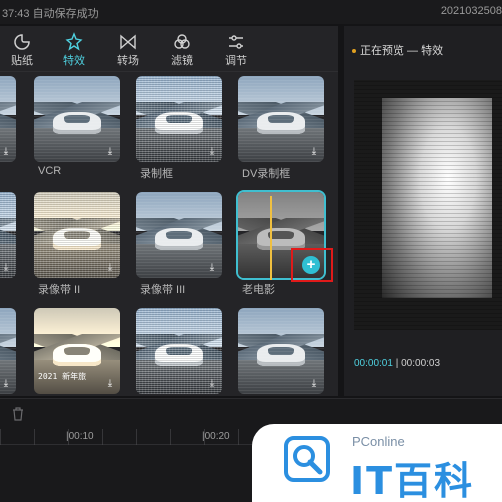  What do you see at coordinates (412, 480) in the screenshot?
I see `watermark-big-text: IT百科` at bounding box center [412, 480].